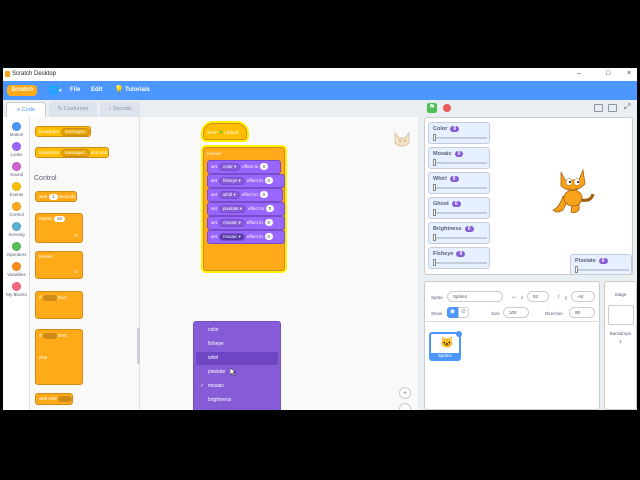 This screenshot has width=640, height=480. Describe the element at coordinates (75, 90) in the screenshot. I see `menu-file: File` at that location.